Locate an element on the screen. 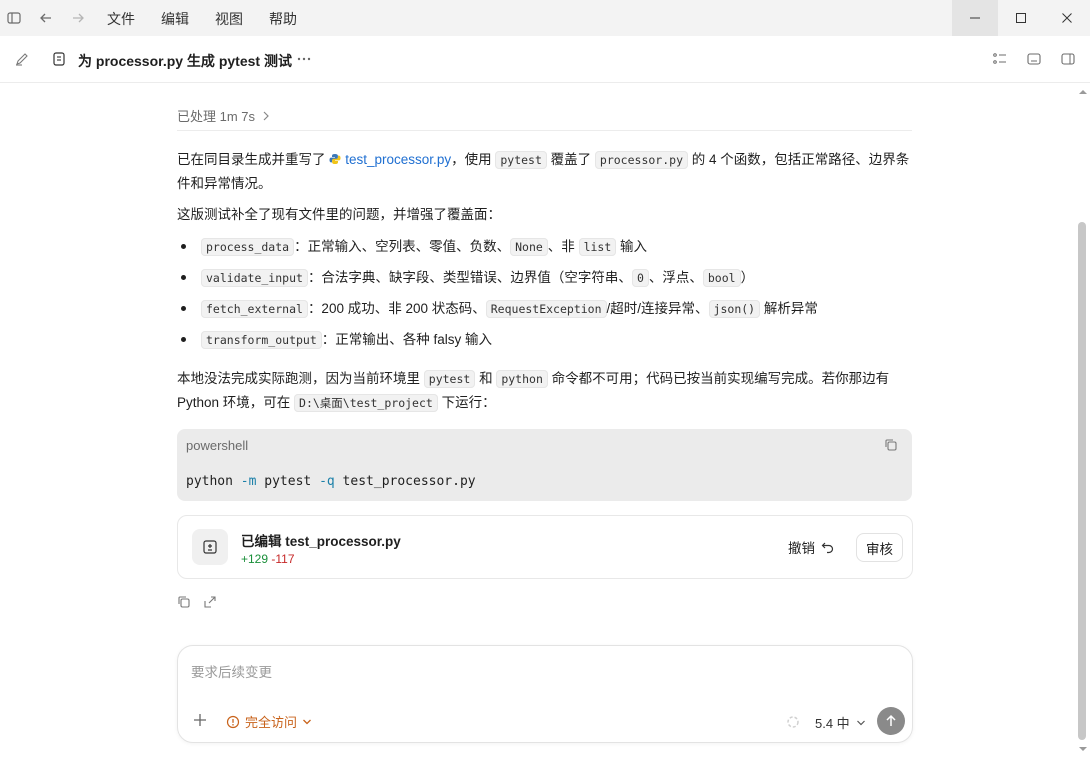  menu-edit: 编辑 is located at coordinates (175, 19).